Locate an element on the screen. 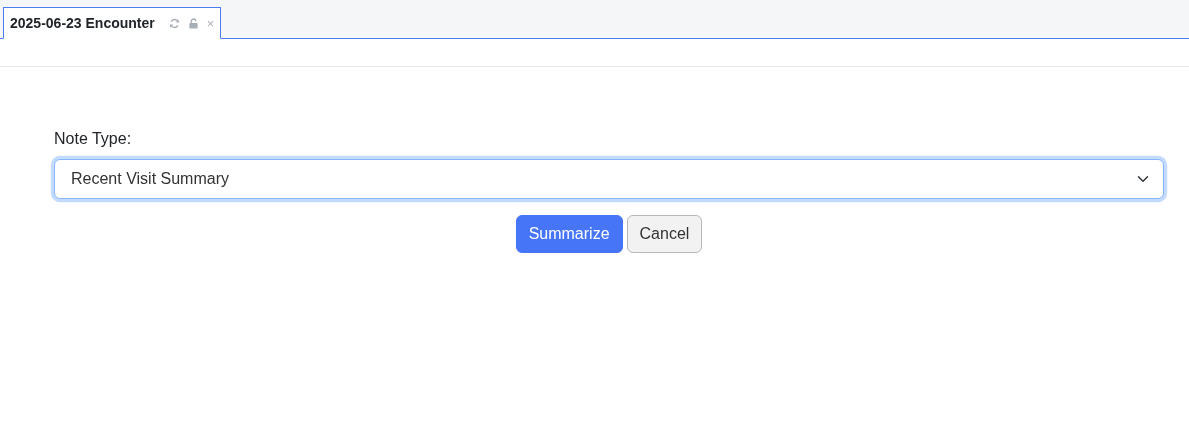  summarize-button: Summarize is located at coordinates (569, 234).